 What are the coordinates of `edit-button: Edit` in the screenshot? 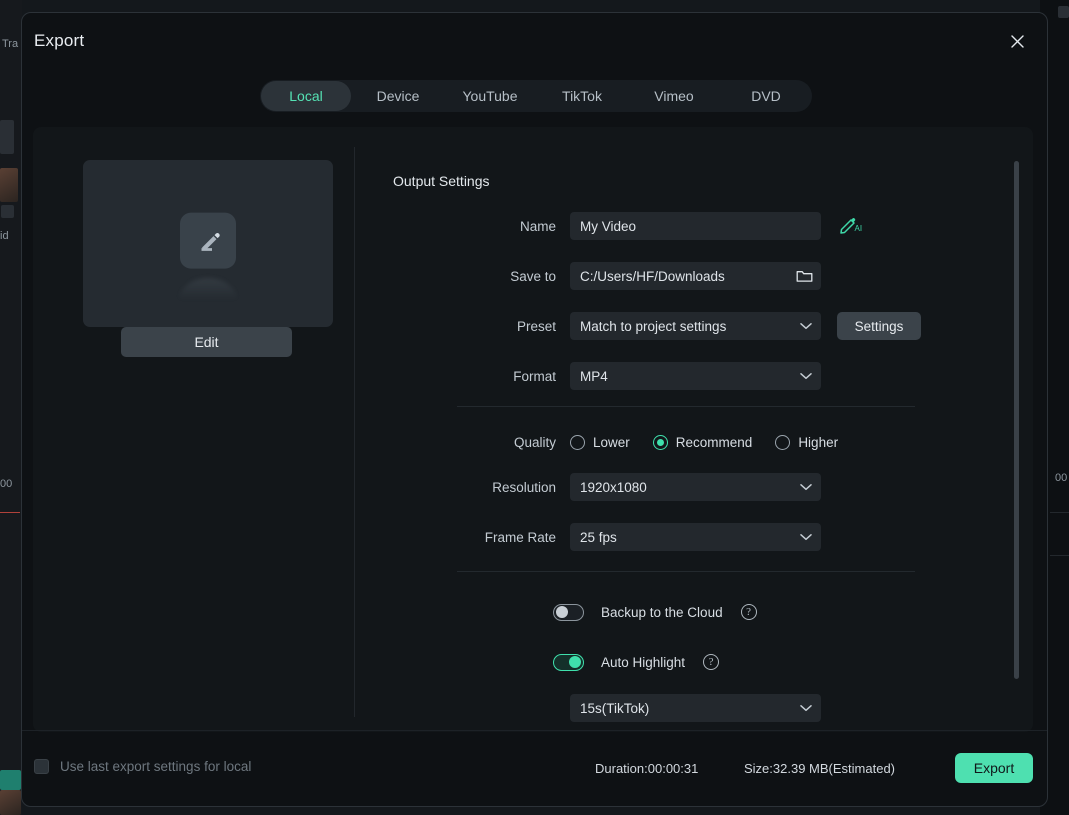 It's located at (206, 342).